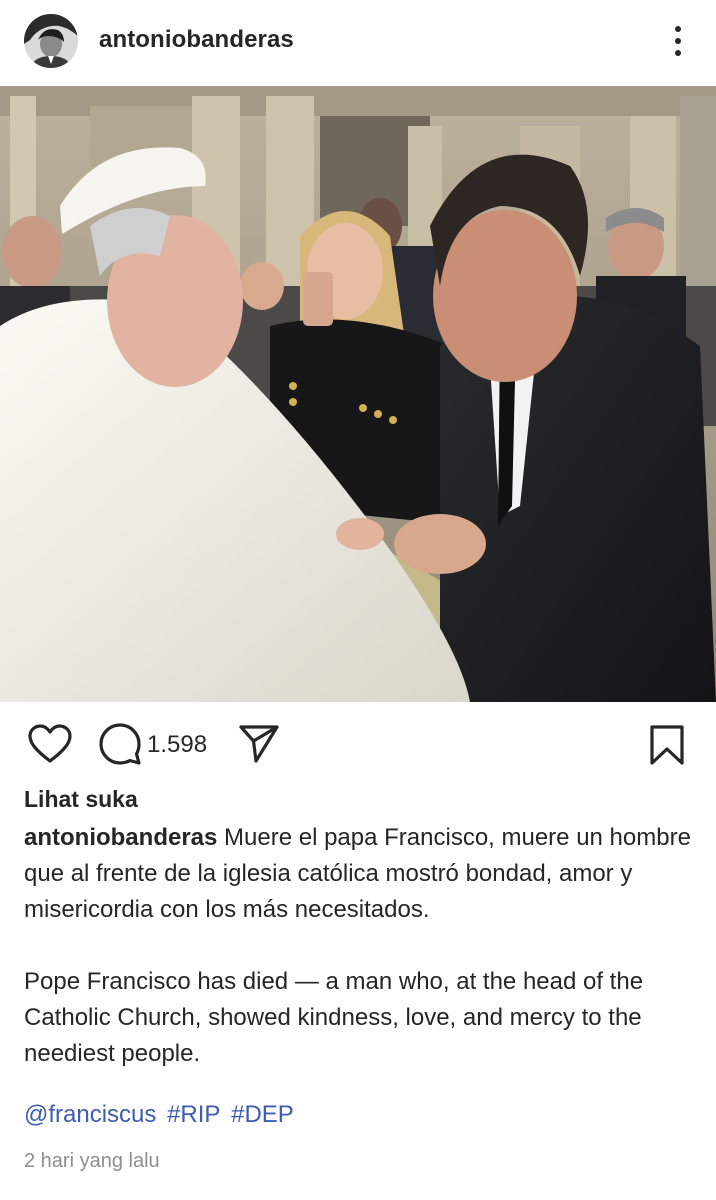  I want to click on hashtag-link: #RIP, so click(193, 1114).